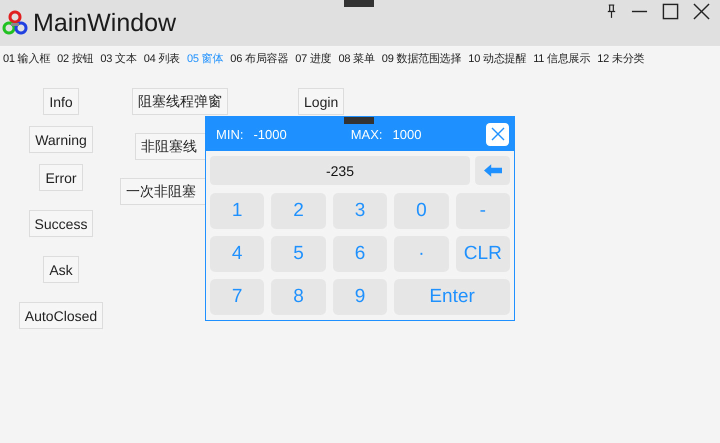 This screenshot has height=443, width=720. What do you see at coordinates (61, 269) in the screenshot?
I see `dialog-button: Ask` at bounding box center [61, 269].